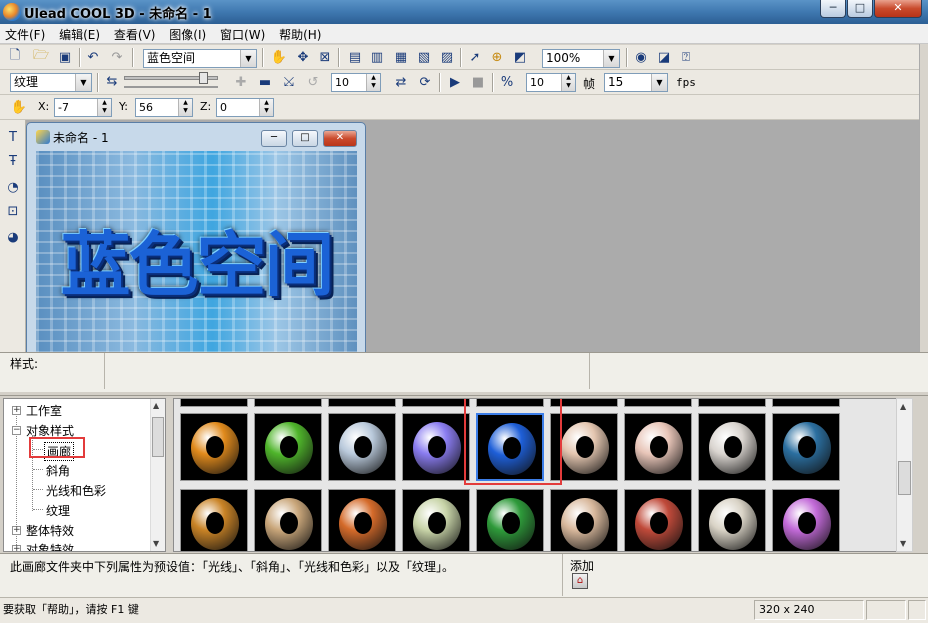  I want to click on tree-item-studio: 工作室, so click(44, 410).